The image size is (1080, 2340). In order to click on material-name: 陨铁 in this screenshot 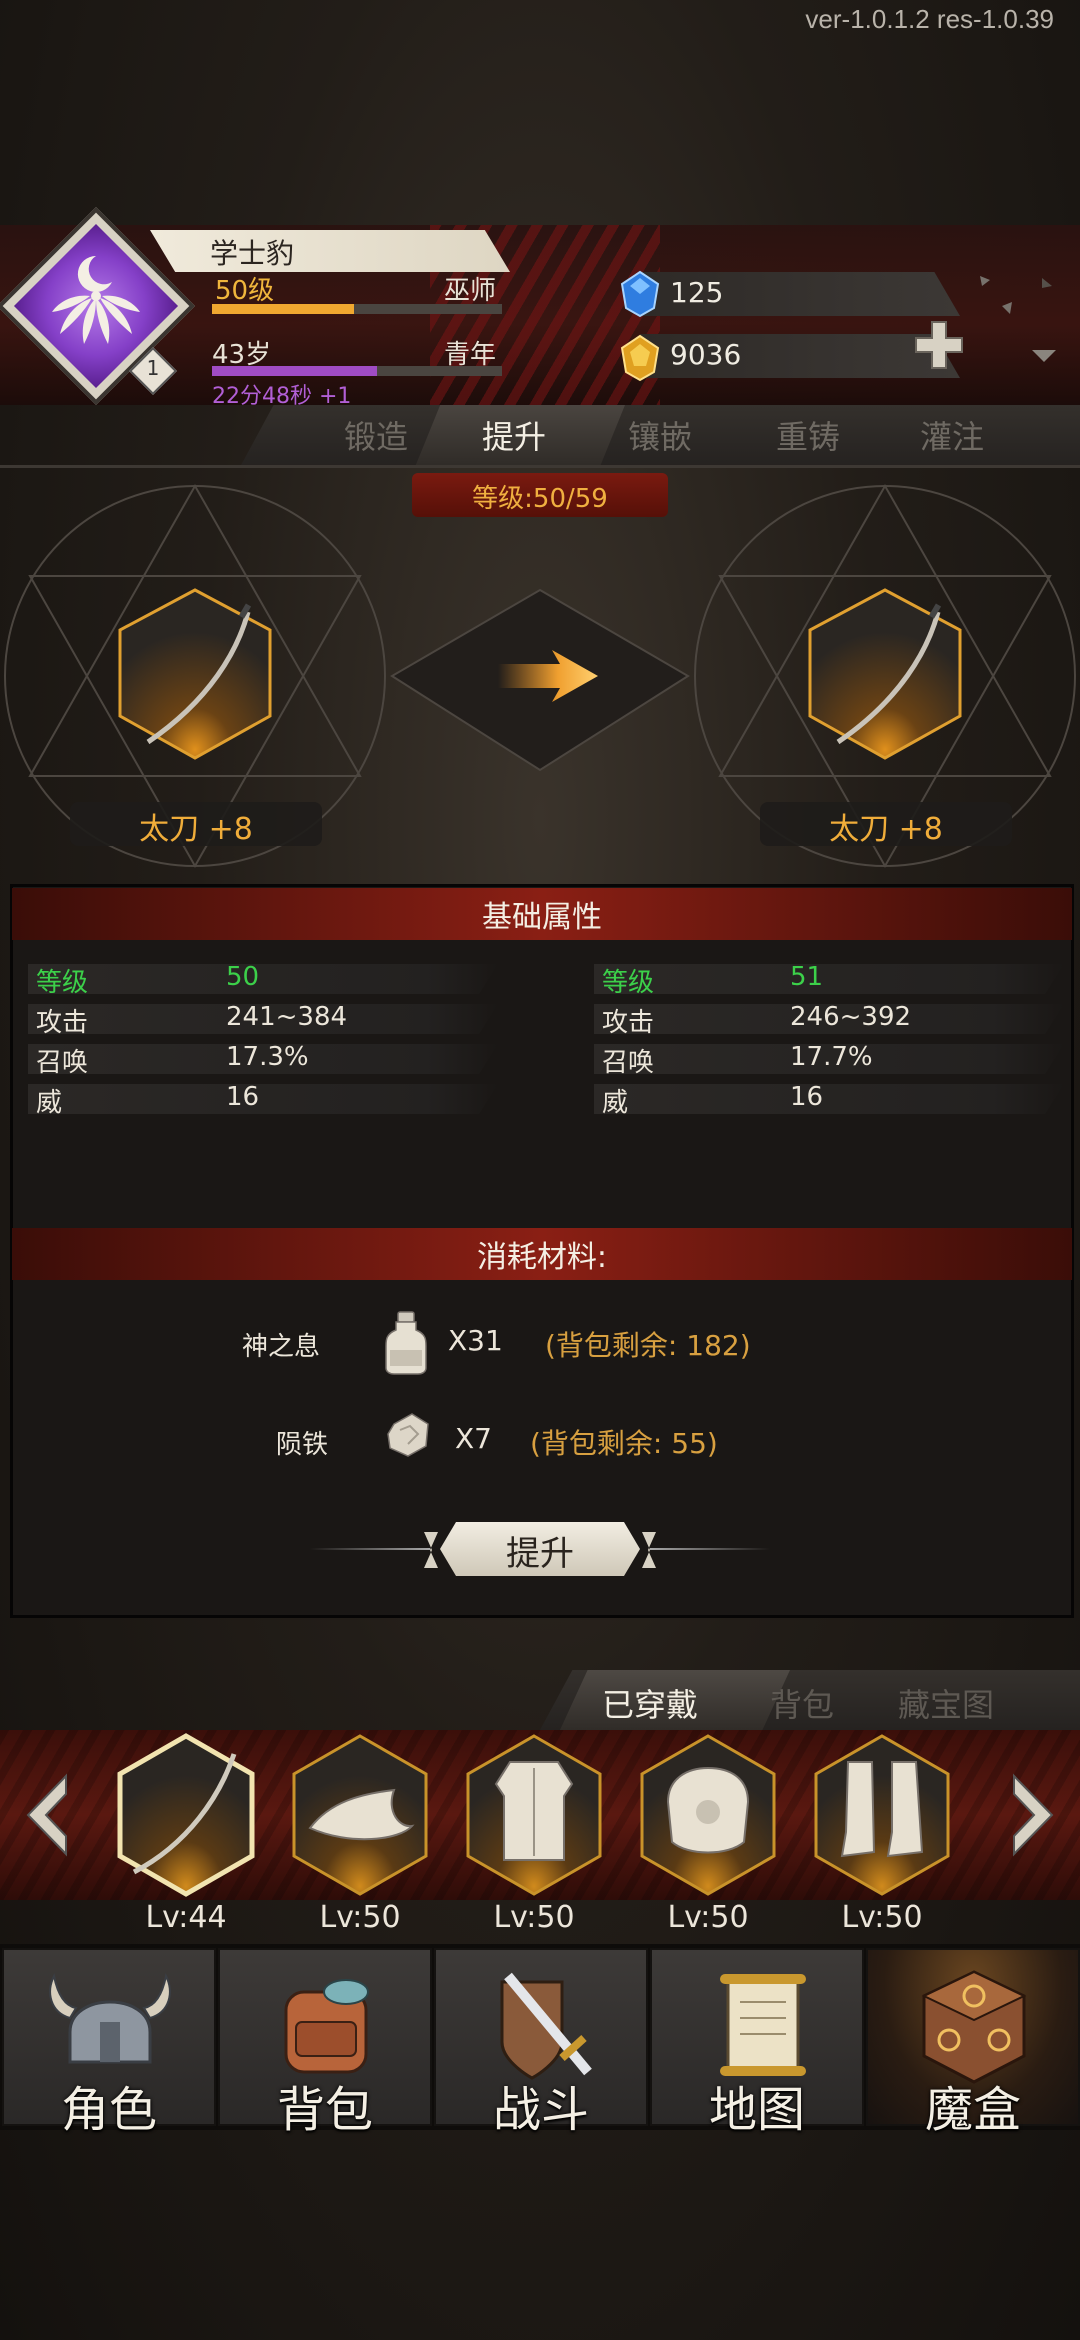, I will do `click(302, 1445)`.